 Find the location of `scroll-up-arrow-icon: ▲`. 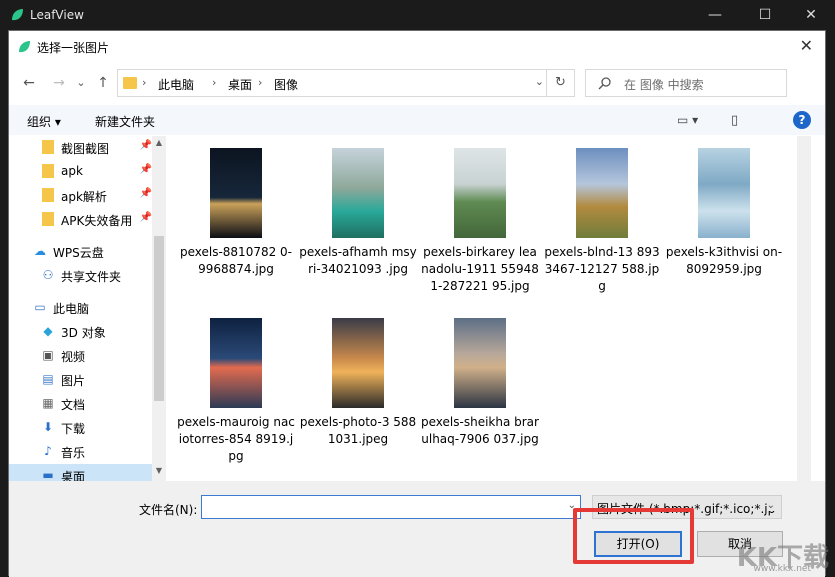

scroll-up-arrow-icon: ▲ is located at coordinates (159, 145).